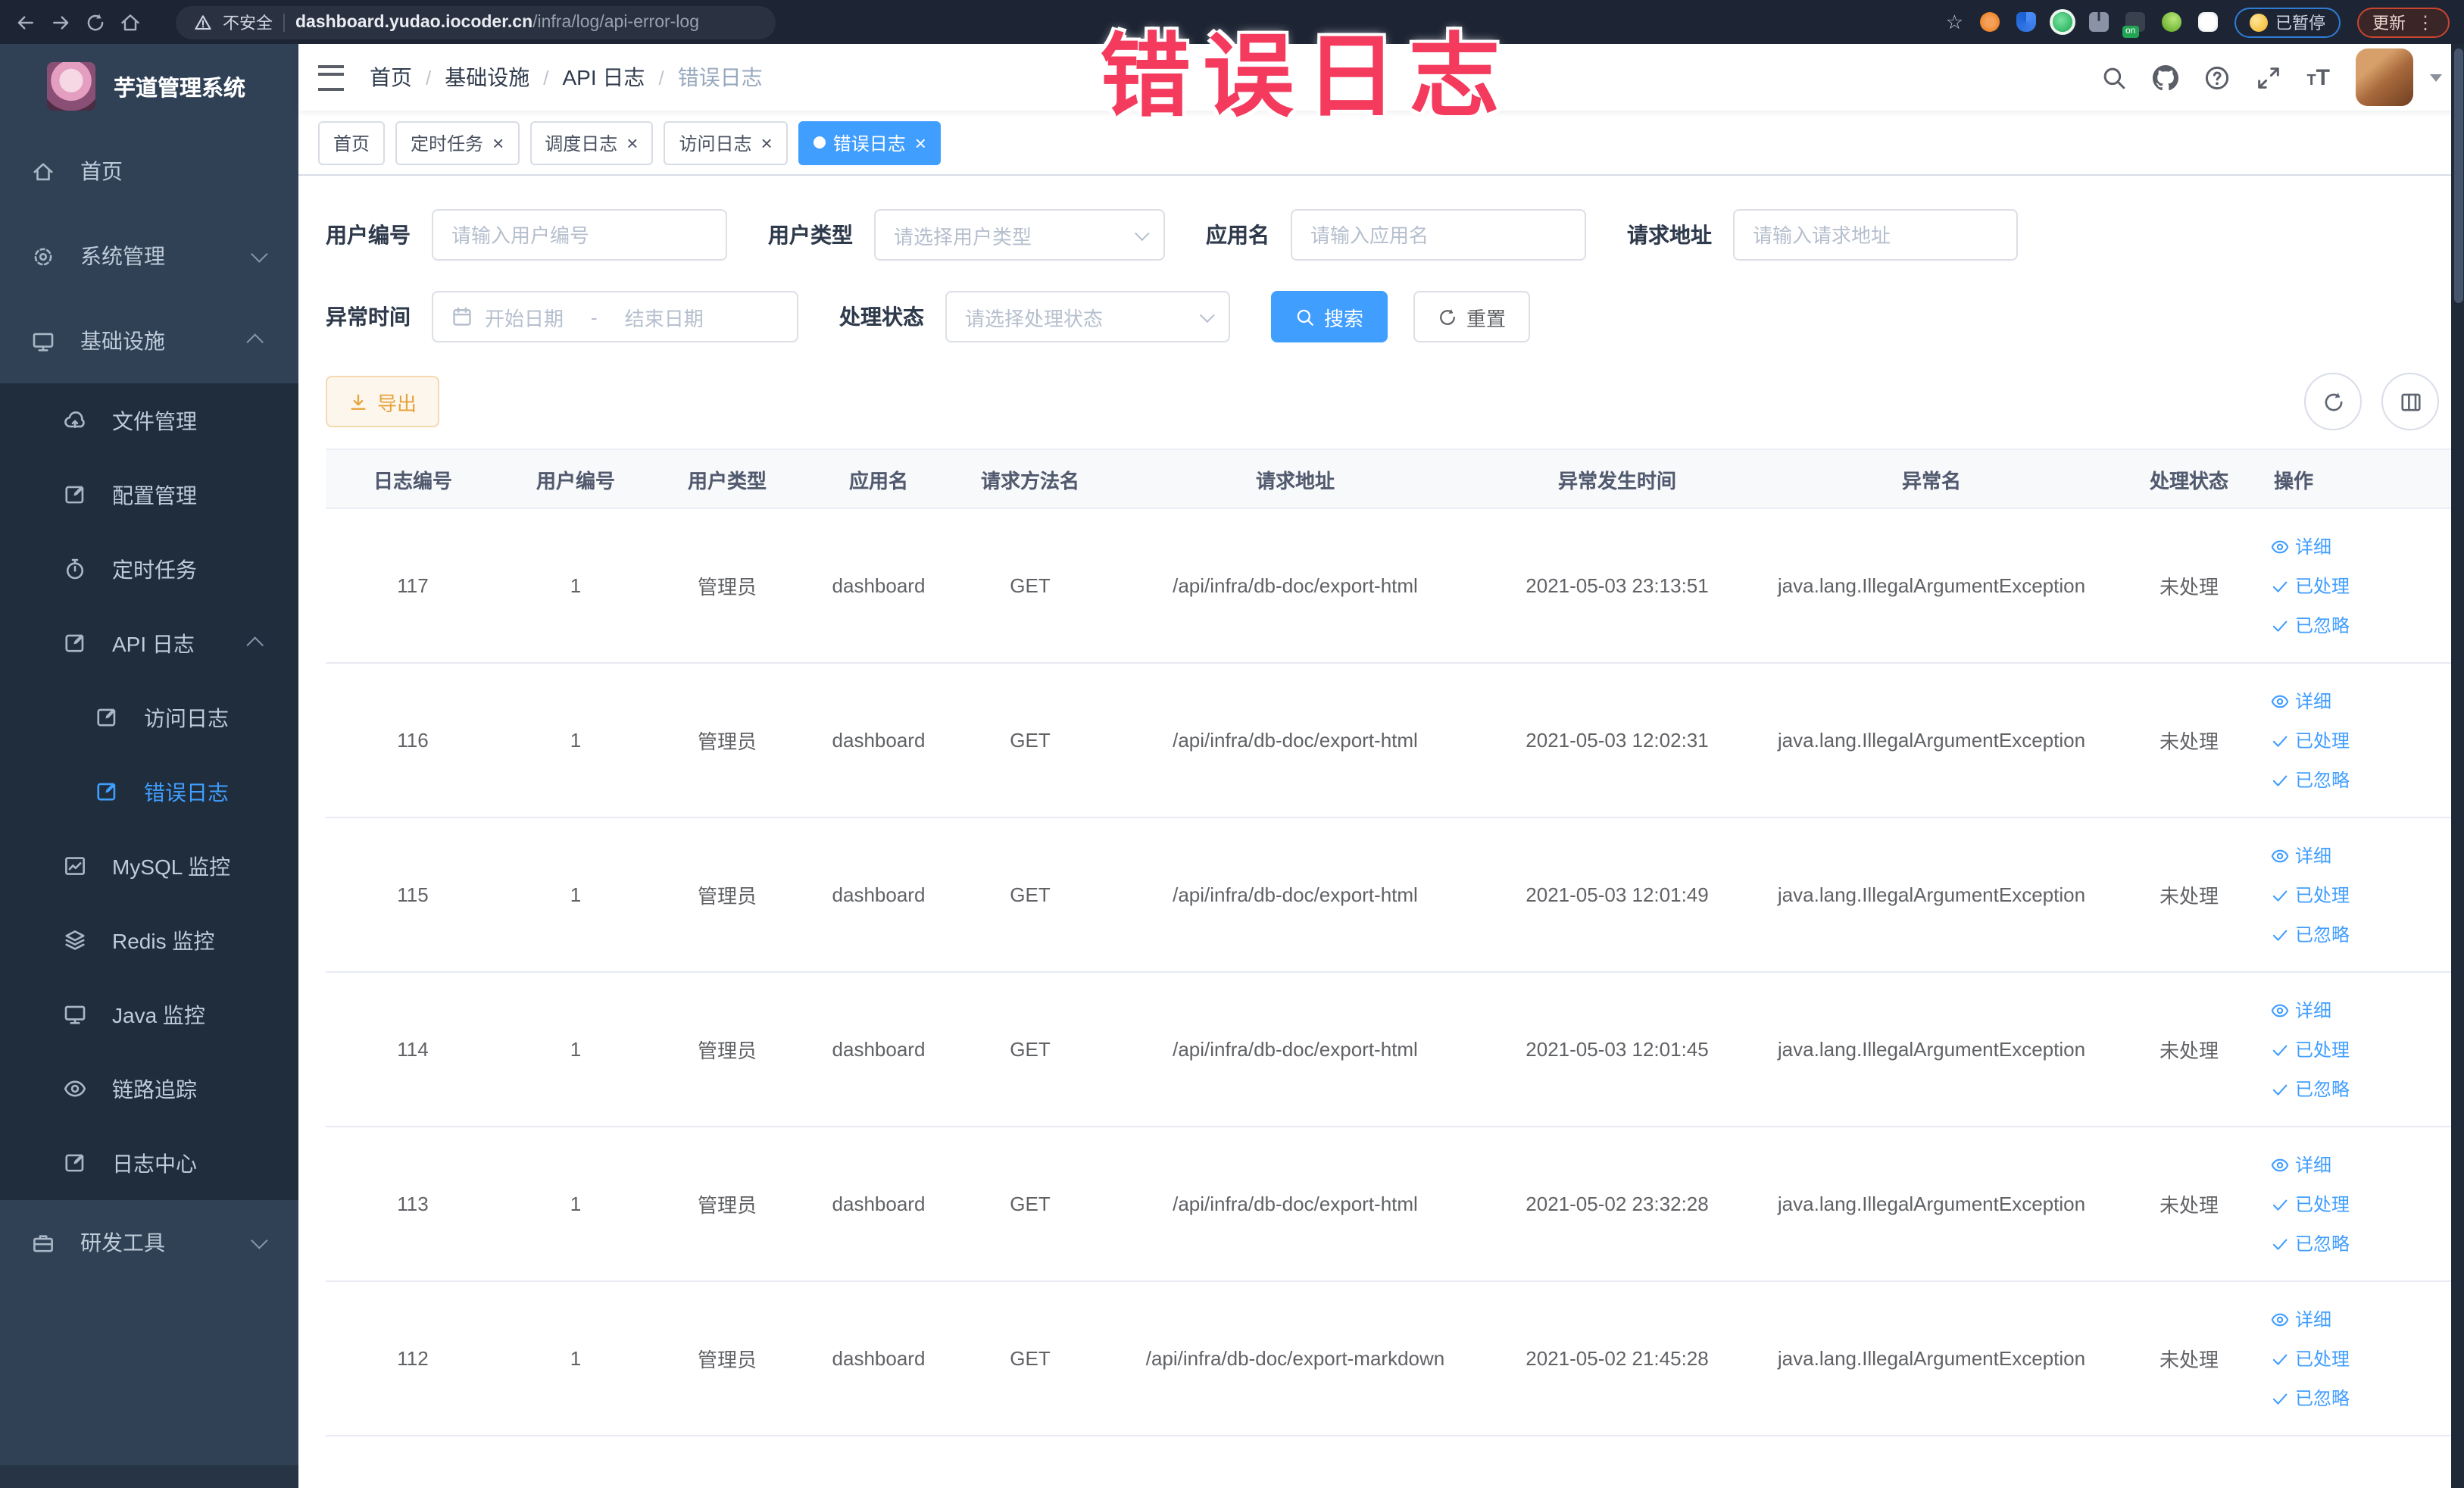 The image size is (2464, 1488). What do you see at coordinates (2171, 22) in the screenshot?
I see `extension-icon-green-leaf` at bounding box center [2171, 22].